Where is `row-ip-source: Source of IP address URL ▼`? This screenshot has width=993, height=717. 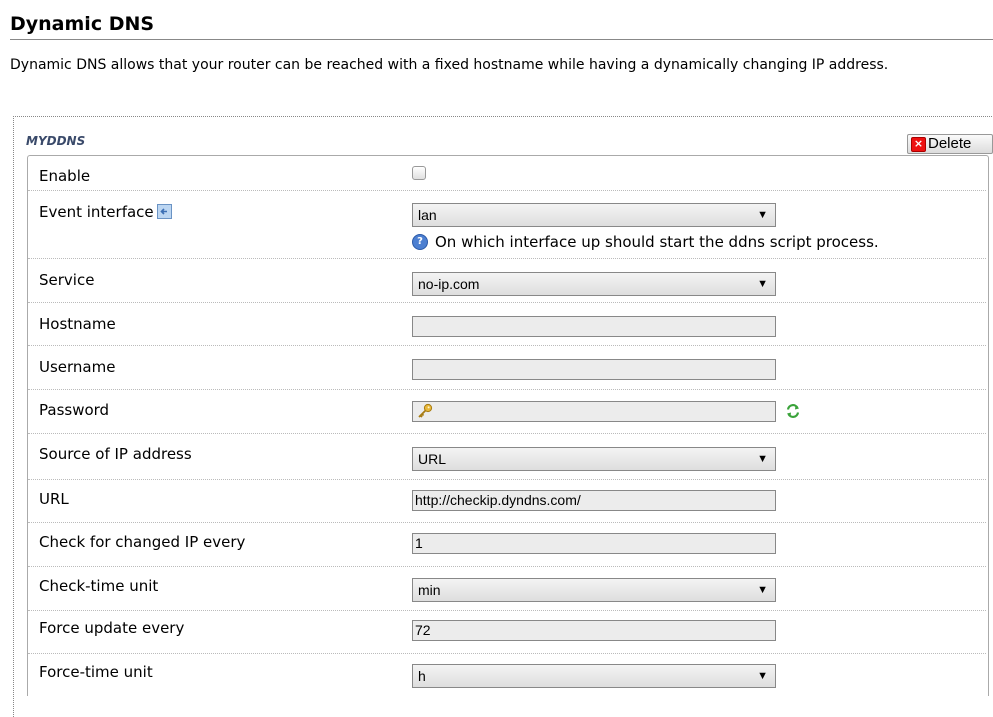 row-ip-source: Source of IP address URL ▼ is located at coordinates (507, 457).